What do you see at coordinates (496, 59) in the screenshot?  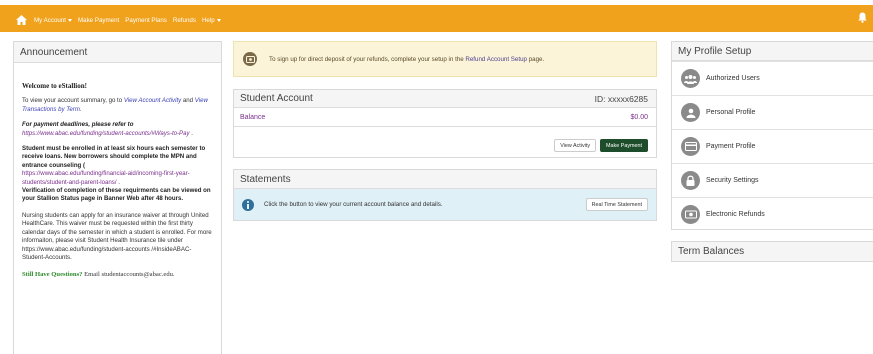 I see `refund-account-setup-link: Refund Account Setup` at bounding box center [496, 59].